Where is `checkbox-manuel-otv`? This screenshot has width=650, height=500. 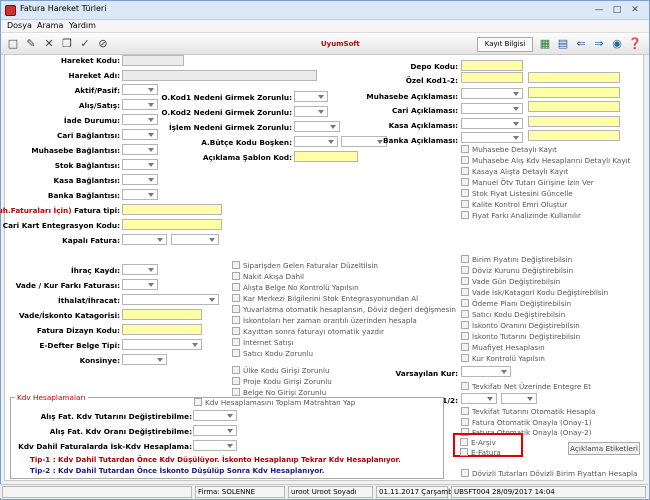
checkbox-manuel-otv is located at coordinates (465, 182).